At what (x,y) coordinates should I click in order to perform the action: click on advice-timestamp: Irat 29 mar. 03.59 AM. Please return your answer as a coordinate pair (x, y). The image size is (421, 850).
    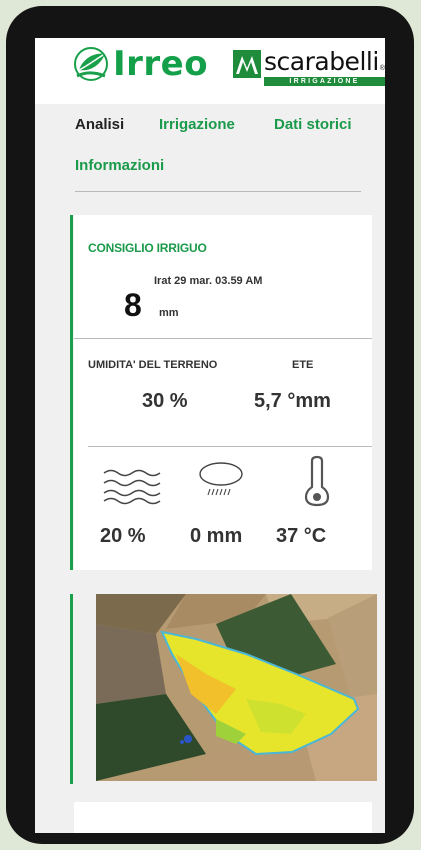
    Looking at the image, I should click on (208, 281).